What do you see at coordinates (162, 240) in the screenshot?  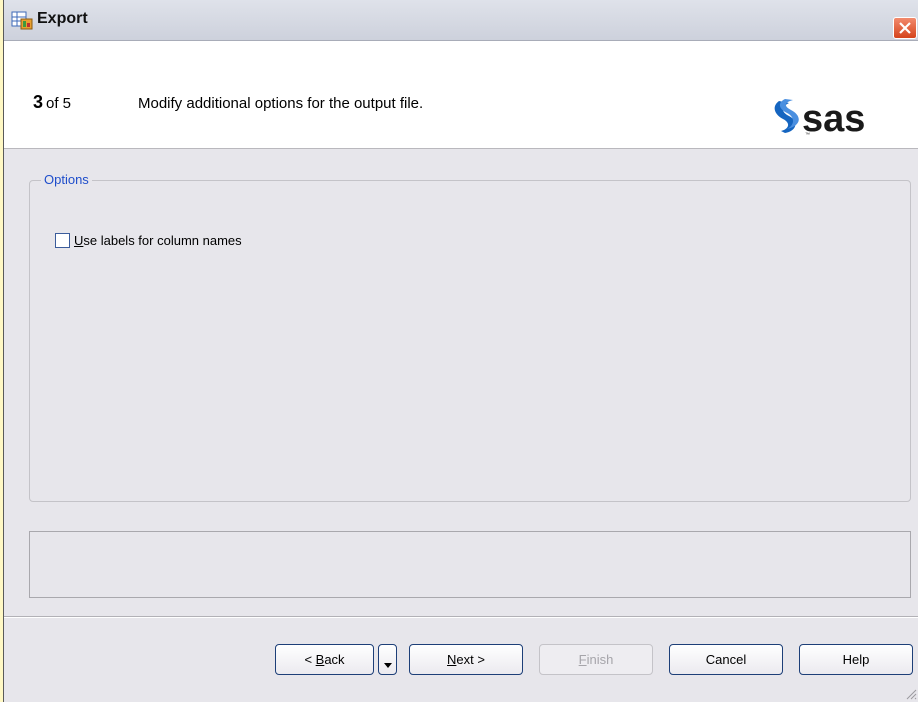 I see `use-labels-label-text: se labels for column names` at bounding box center [162, 240].